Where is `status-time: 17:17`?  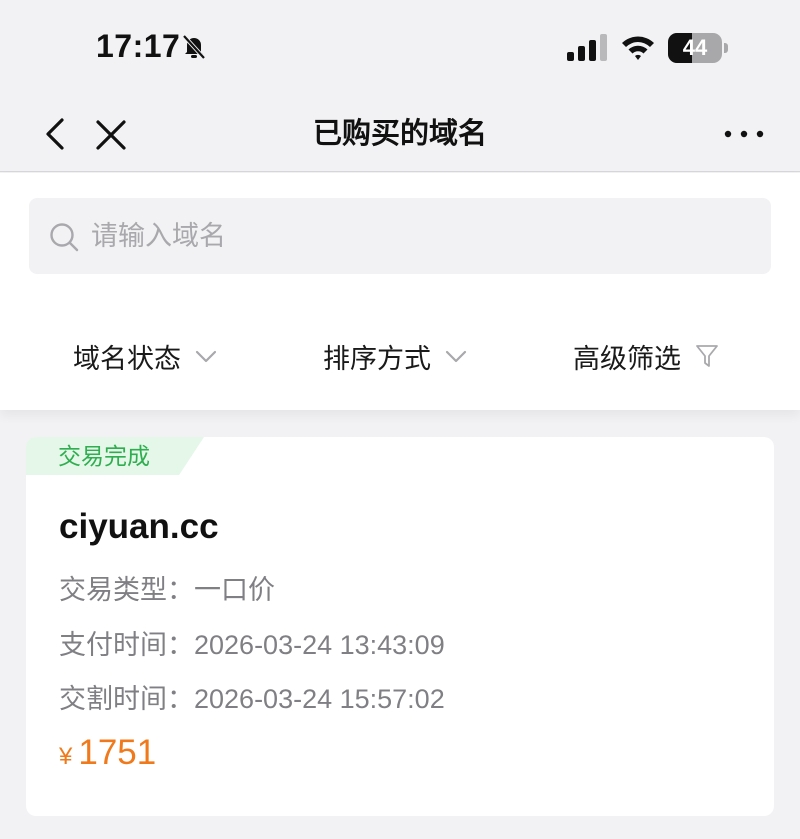
status-time: 17:17 is located at coordinates (138, 46).